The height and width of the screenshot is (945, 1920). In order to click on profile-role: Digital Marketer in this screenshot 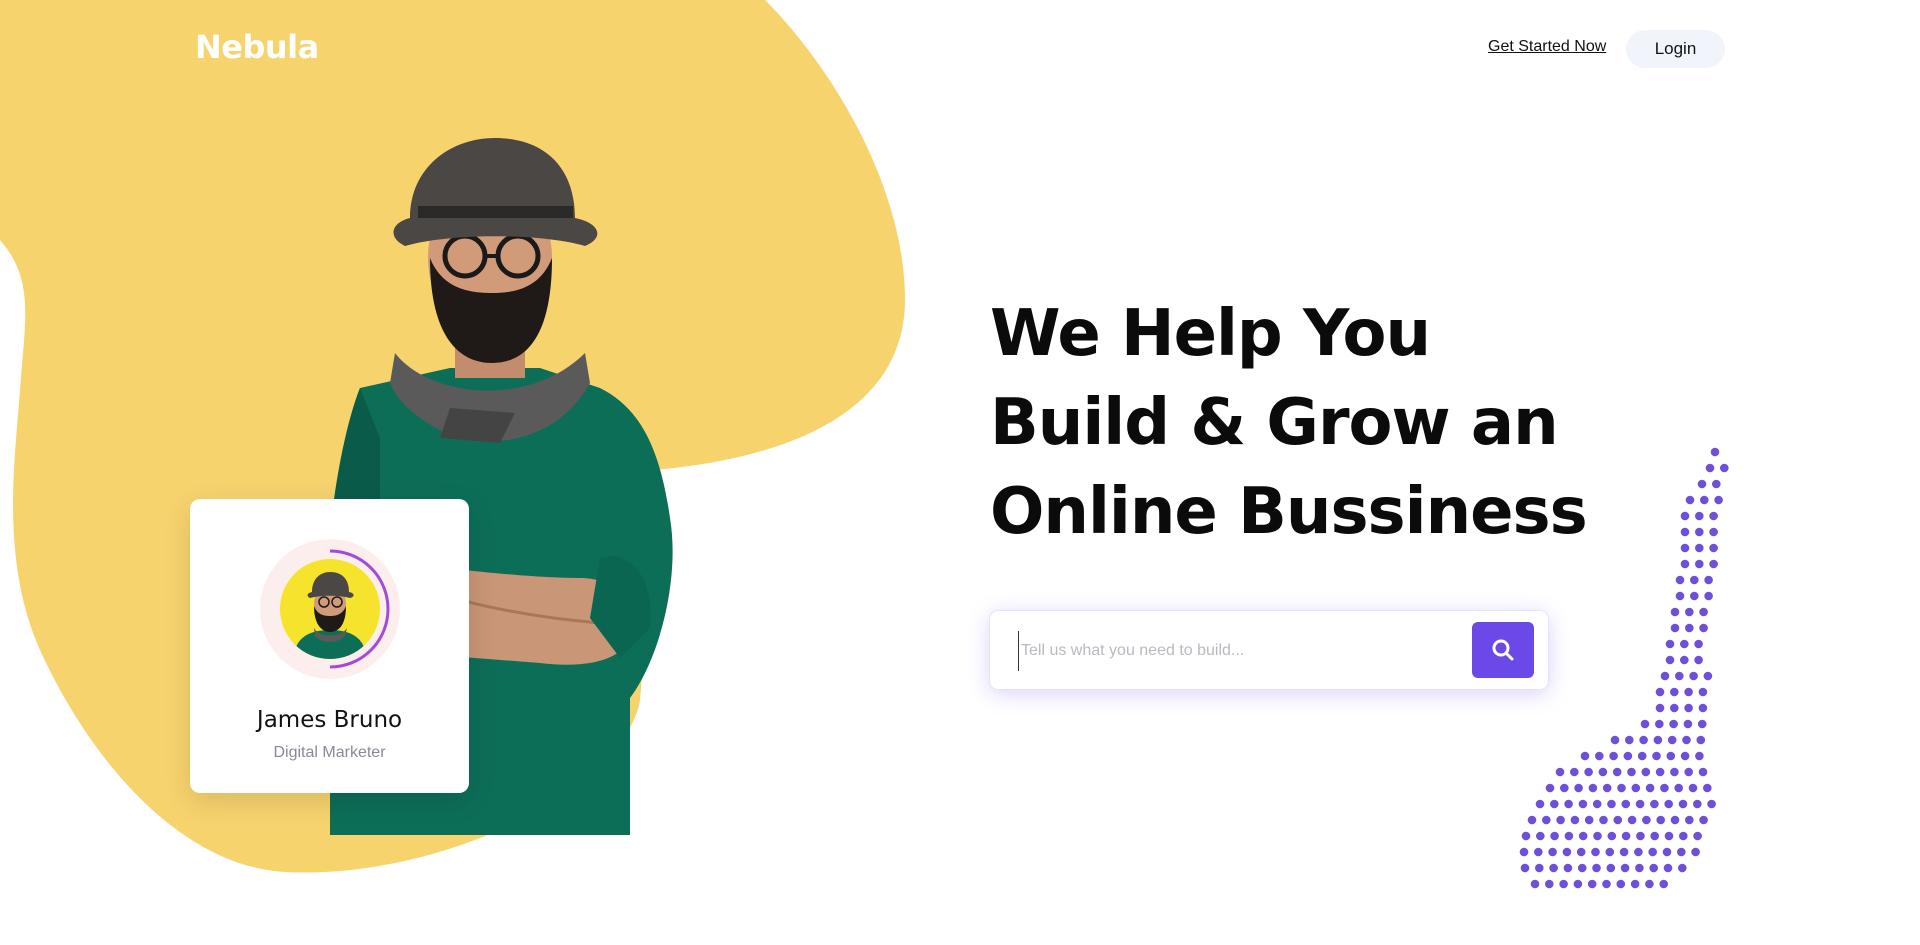, I will do `click(329, 752)`.